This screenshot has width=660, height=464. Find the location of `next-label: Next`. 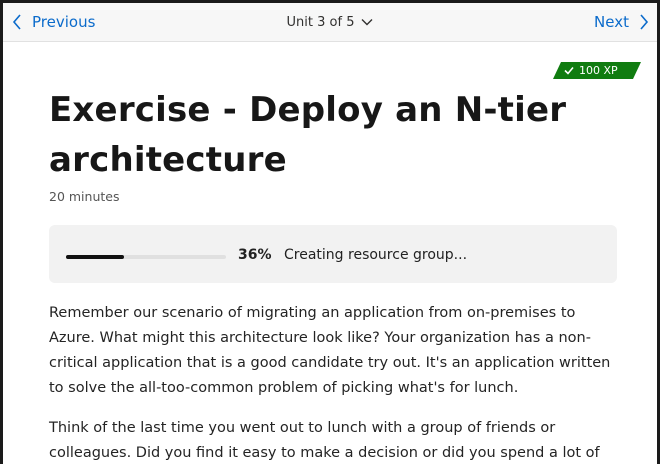

next-label: Next is located at coordinates (611, 22).